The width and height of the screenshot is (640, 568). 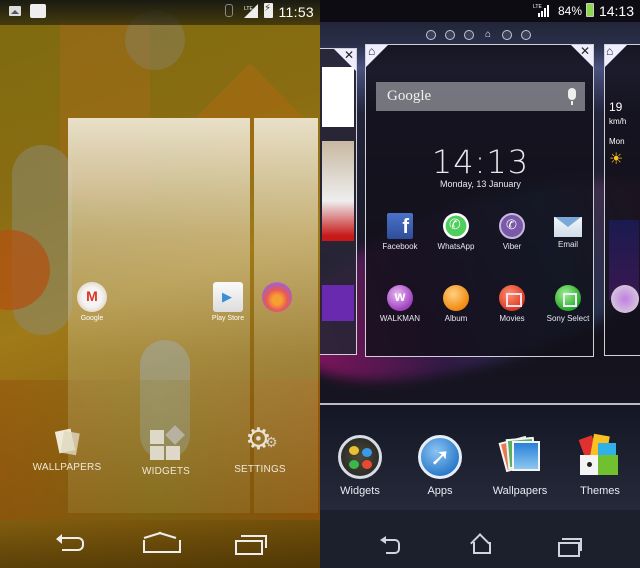 What do you see at coordinates (616, 107) in the screenshot?
I see `weather-wind: 19` at bounding box center [616, 107].